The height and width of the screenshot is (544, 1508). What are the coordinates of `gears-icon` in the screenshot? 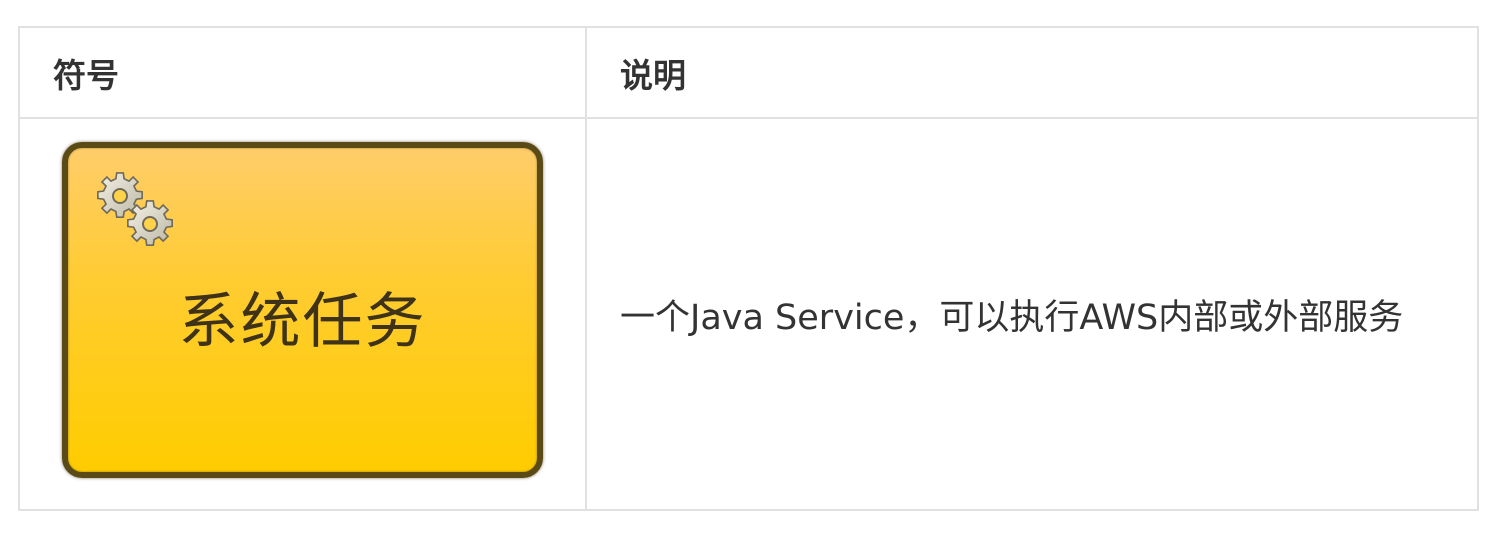 It's located at (135, 209).